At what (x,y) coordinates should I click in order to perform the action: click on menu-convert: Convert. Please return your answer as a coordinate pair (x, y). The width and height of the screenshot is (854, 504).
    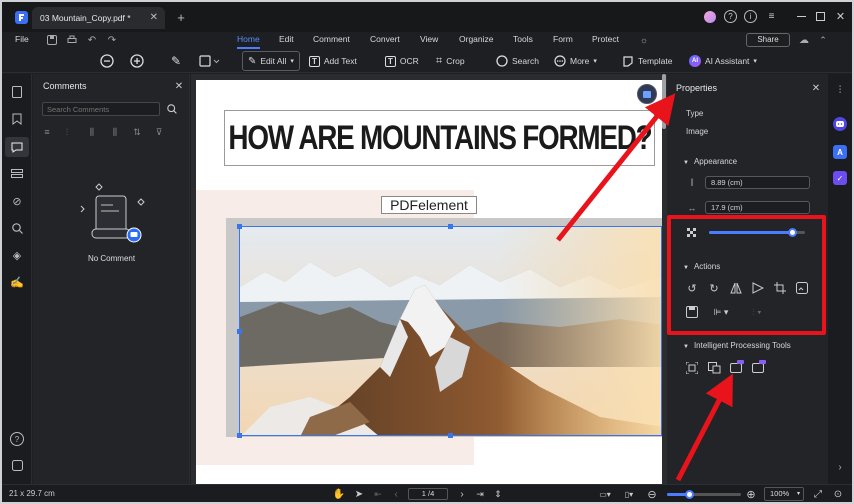
    Looking at the image, I should click on (385, 40).